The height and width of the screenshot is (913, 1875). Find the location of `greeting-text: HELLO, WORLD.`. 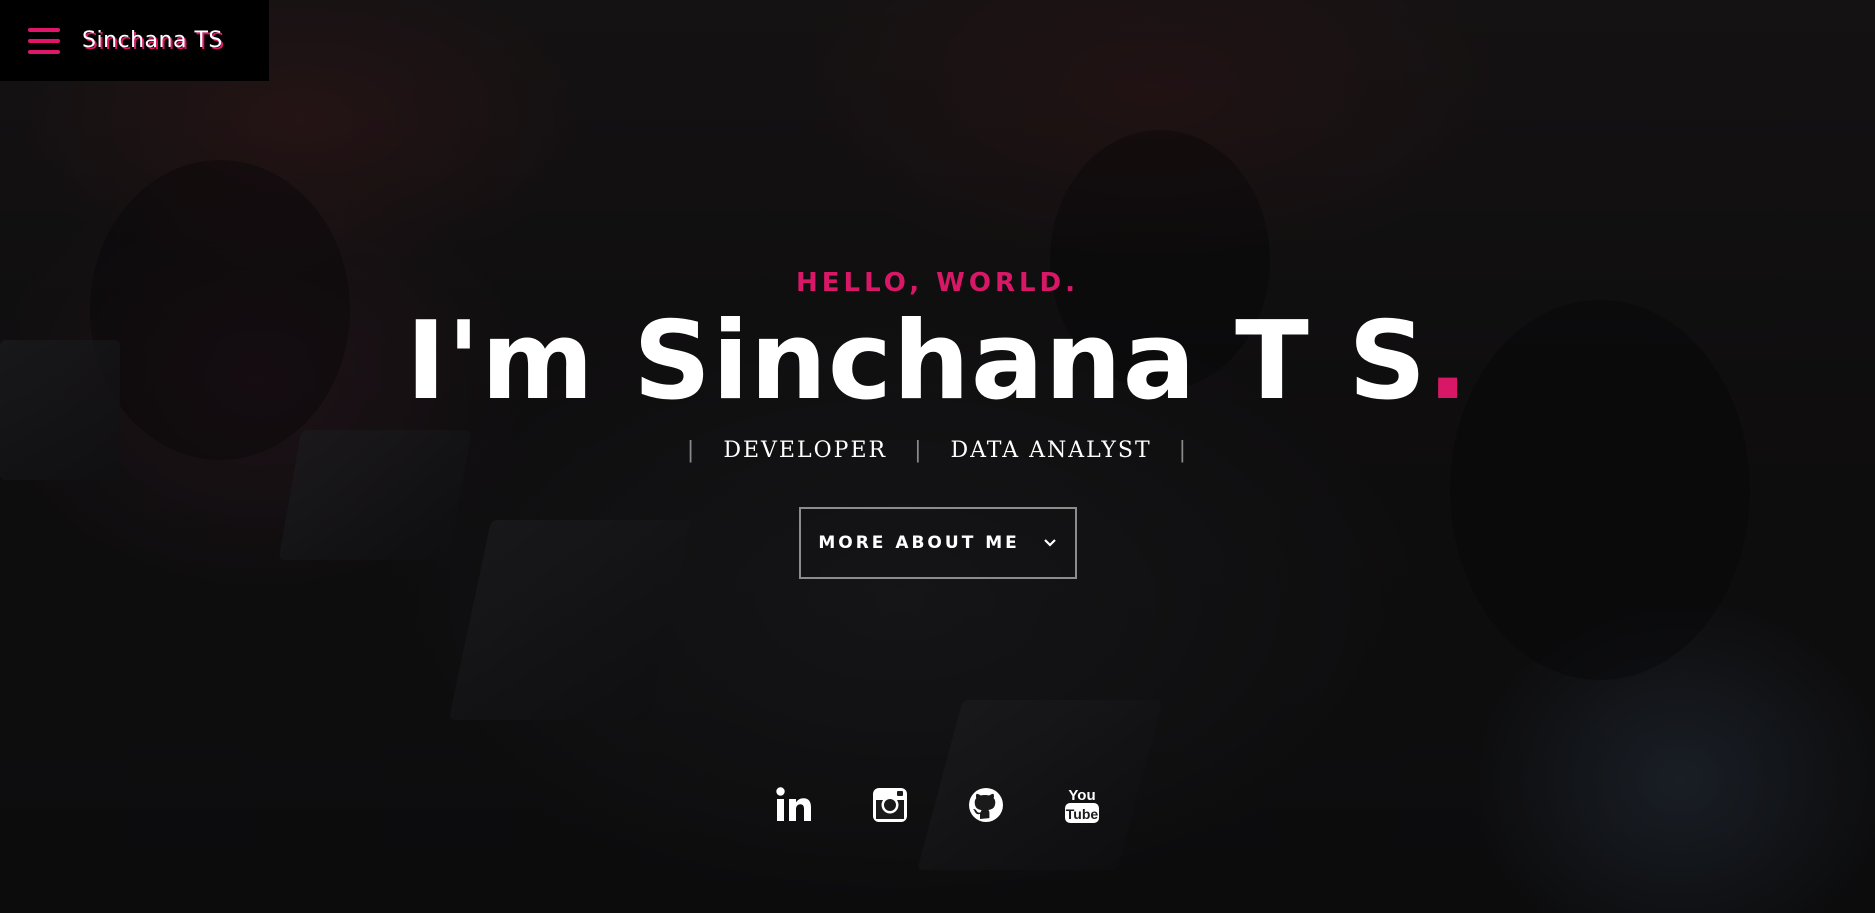

greeting-text: HELLO, WORLD. is located at coordinates (937, 283).